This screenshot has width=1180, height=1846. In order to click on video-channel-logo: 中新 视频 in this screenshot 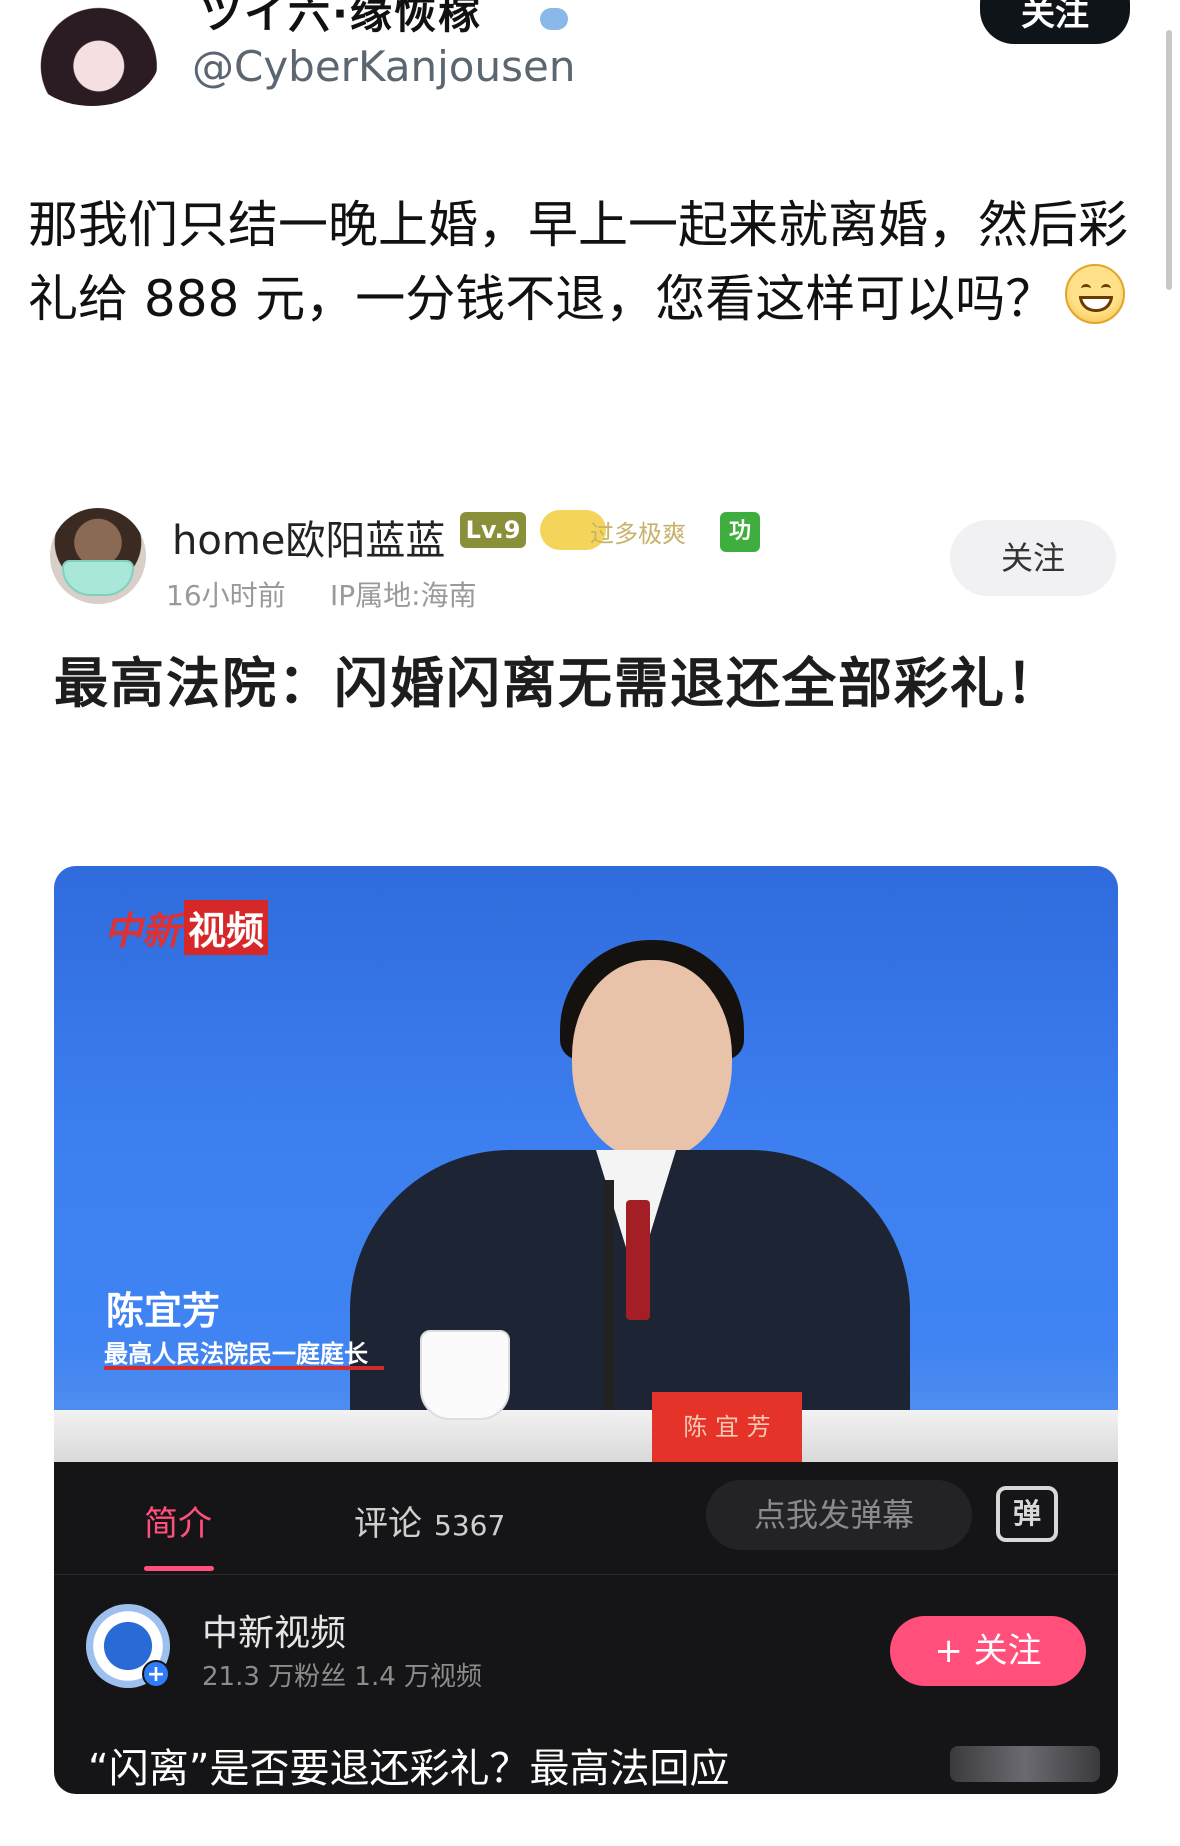, I will do `click(186, 927)`.